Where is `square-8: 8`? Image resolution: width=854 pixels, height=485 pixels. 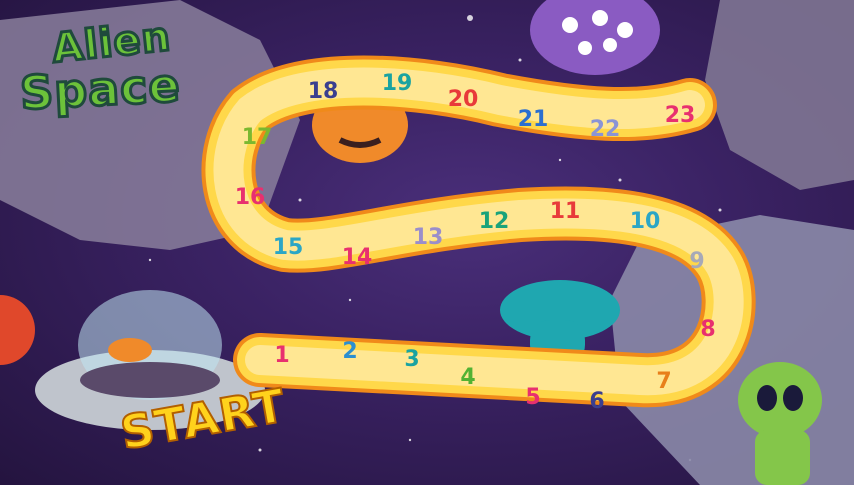 square-8: 8 is located at coordinates (707, 329).